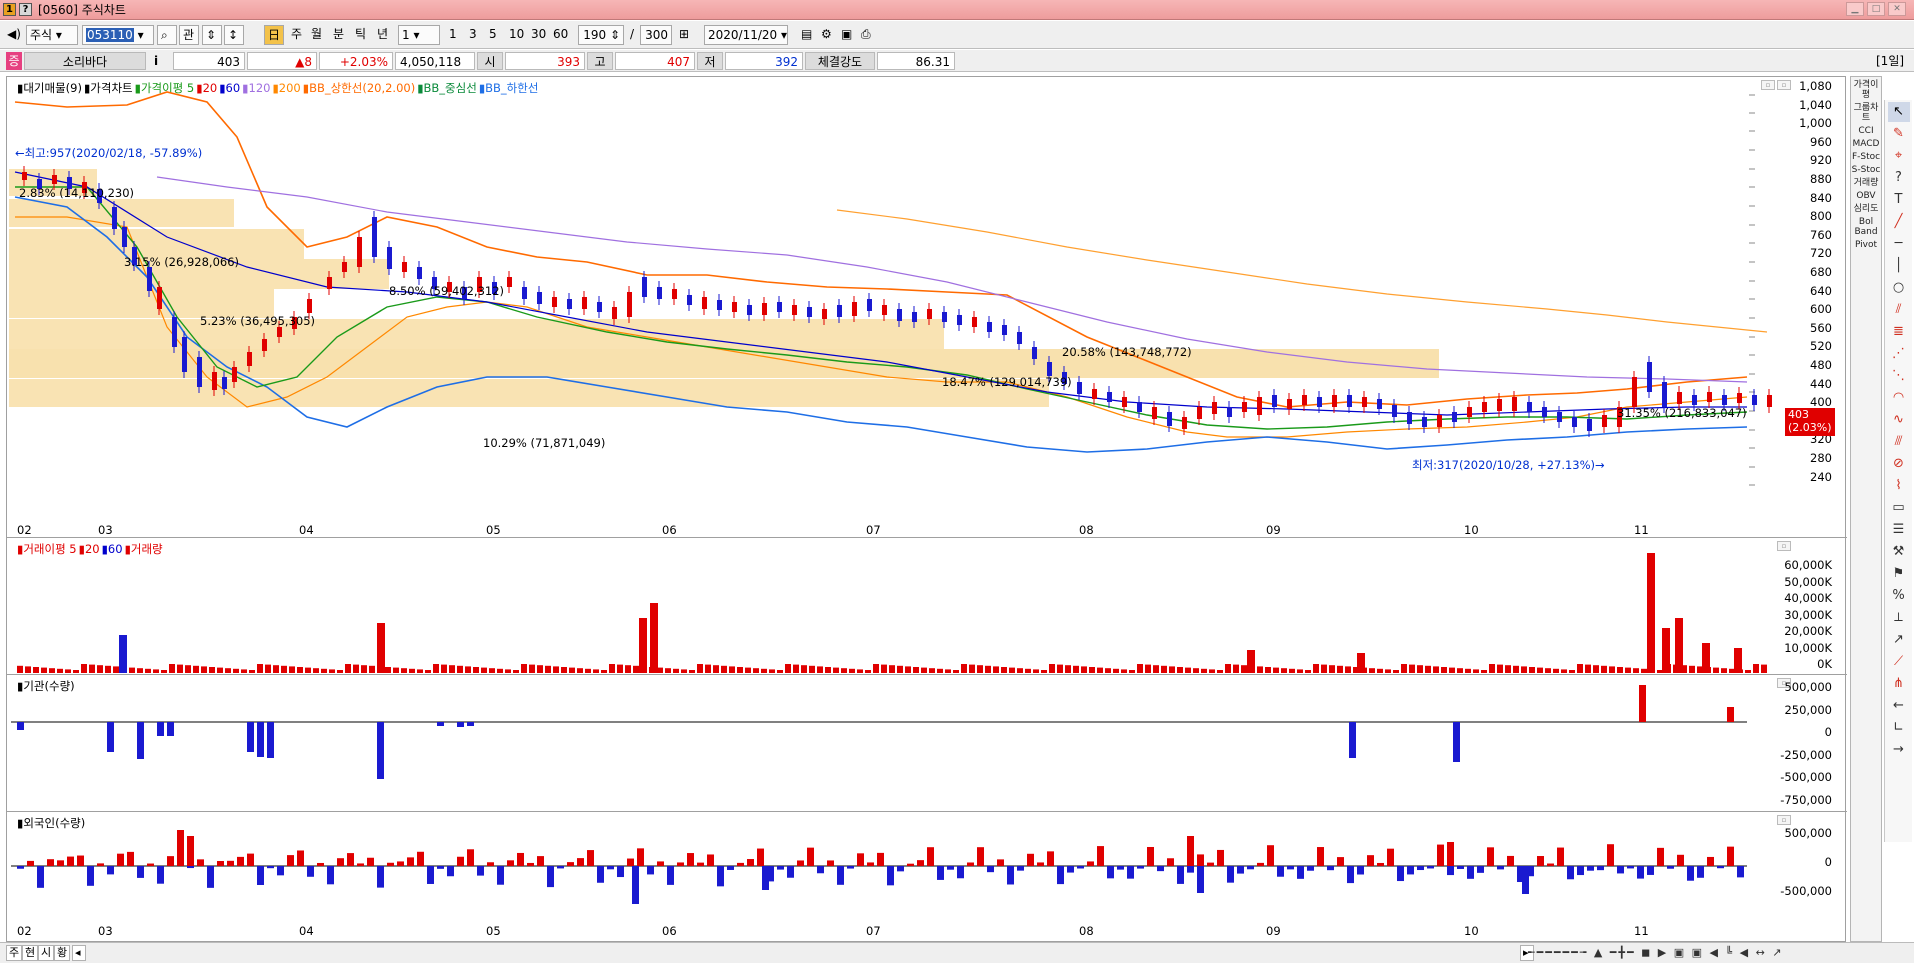 Image resolution: width=1914 pixels, height=963 pixels. Describe the element at coordinates (493, 35) in the screenshot. I see `minute-5: 5` at that location.